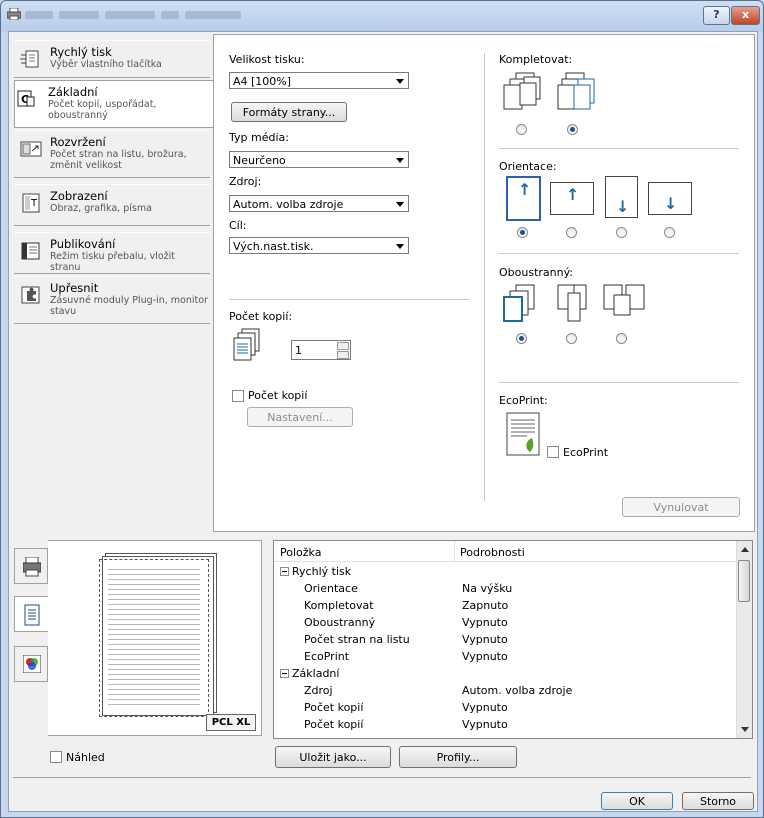 Image resolution: width=764 pixels, height=818 pixels. What do you see at coordinates (262, 81) in the screenshot?
I see `print-size-value: A4 [100%]` at bounding box center [262, 81].